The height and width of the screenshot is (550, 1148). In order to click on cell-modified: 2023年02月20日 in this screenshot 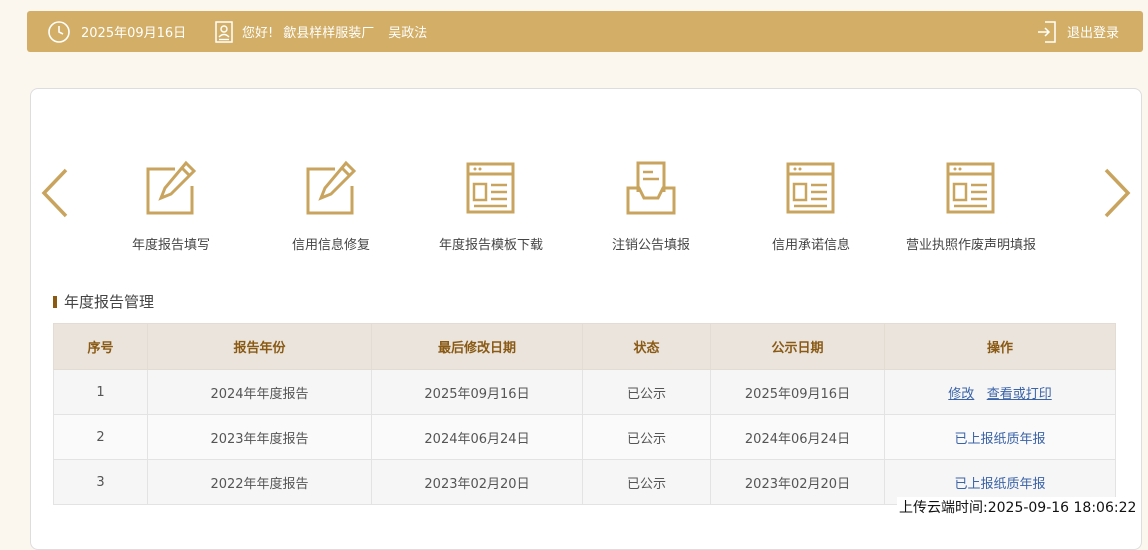, I will do `click(477, 482)`.